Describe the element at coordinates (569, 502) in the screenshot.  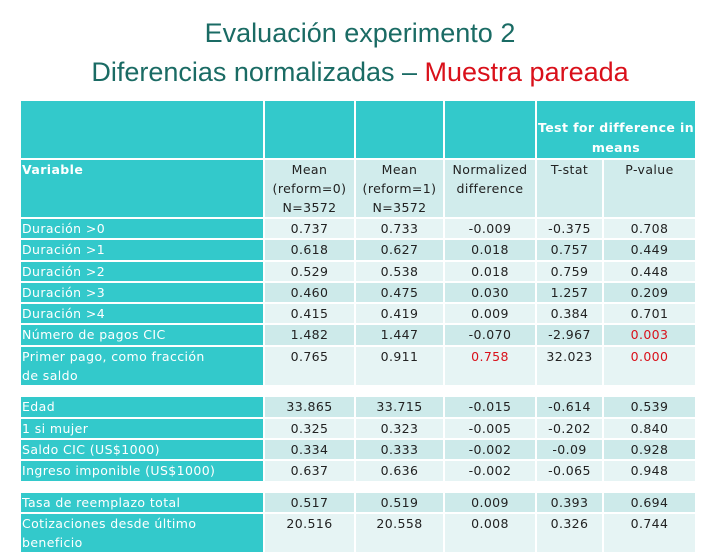
I see `tstat-cell: 0.393` at that location.